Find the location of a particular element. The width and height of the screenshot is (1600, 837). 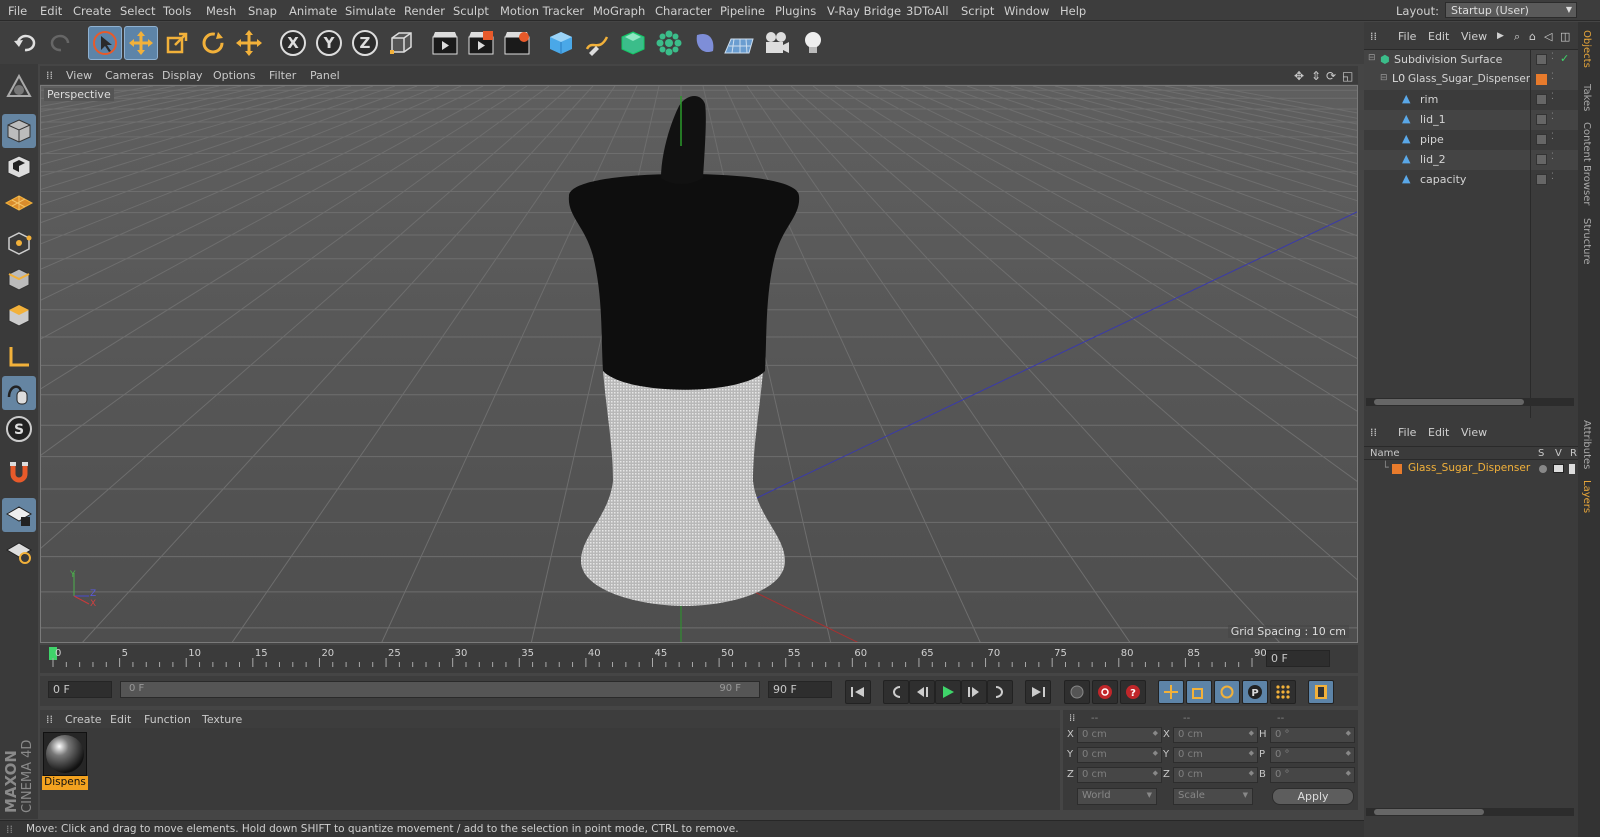

coord-size-x-field: 0 cm ◆ is located at coordinates (1215, 735).